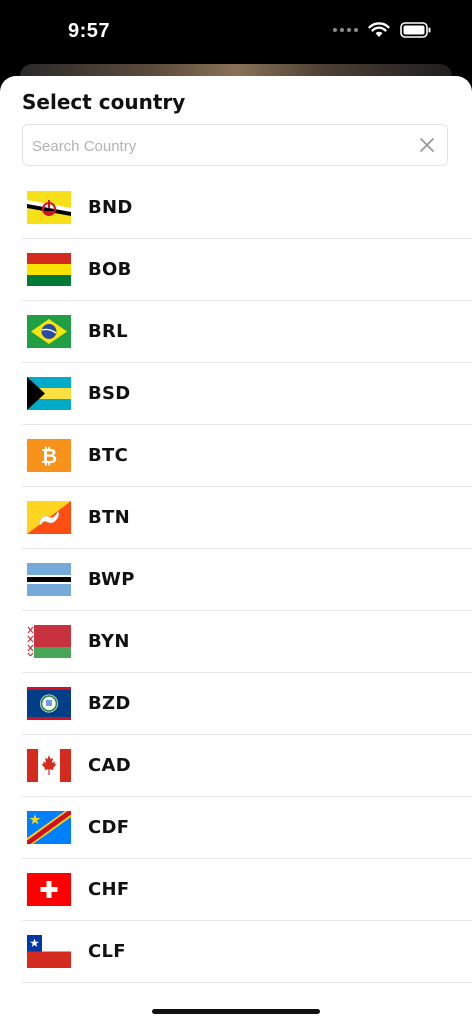  What do you see at coordinates (108, 331) in the screenshot?
I see `currency-code: BRL` at bounding box center [108, 331].